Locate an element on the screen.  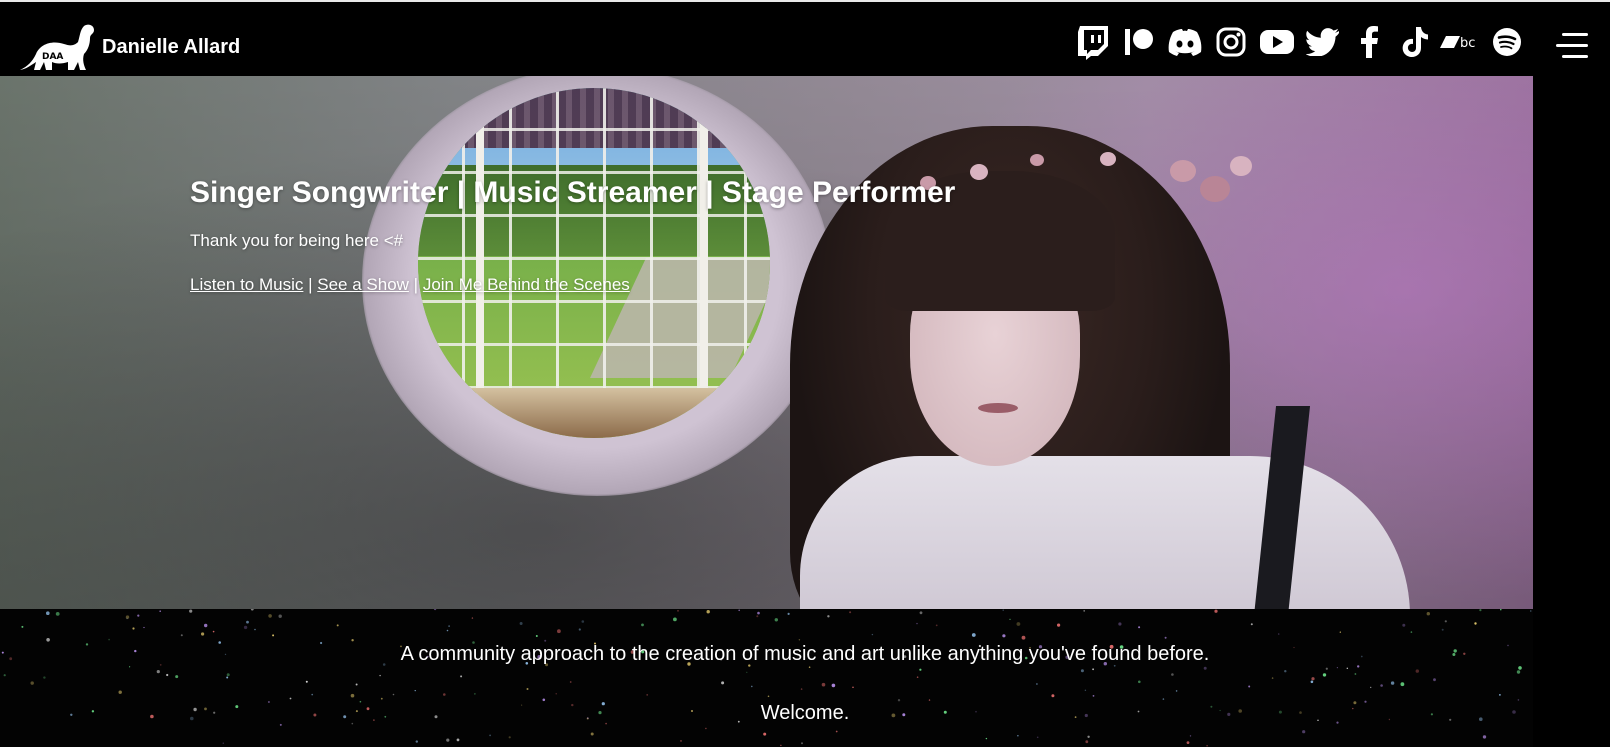
svg-text: bc is located at coordinates (1467, 43).